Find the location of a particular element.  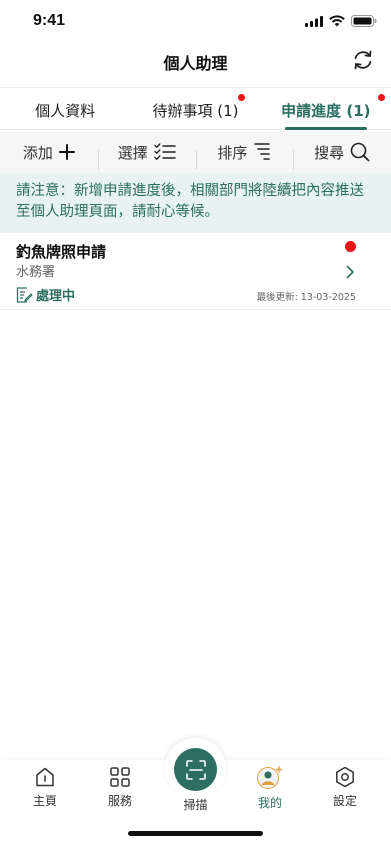

notice-banner: 請注意：新增申請進度後，相關部門將陸續把內容推送至個人助理頁面，請耐心等候。 is located at coordinates (195, 203).